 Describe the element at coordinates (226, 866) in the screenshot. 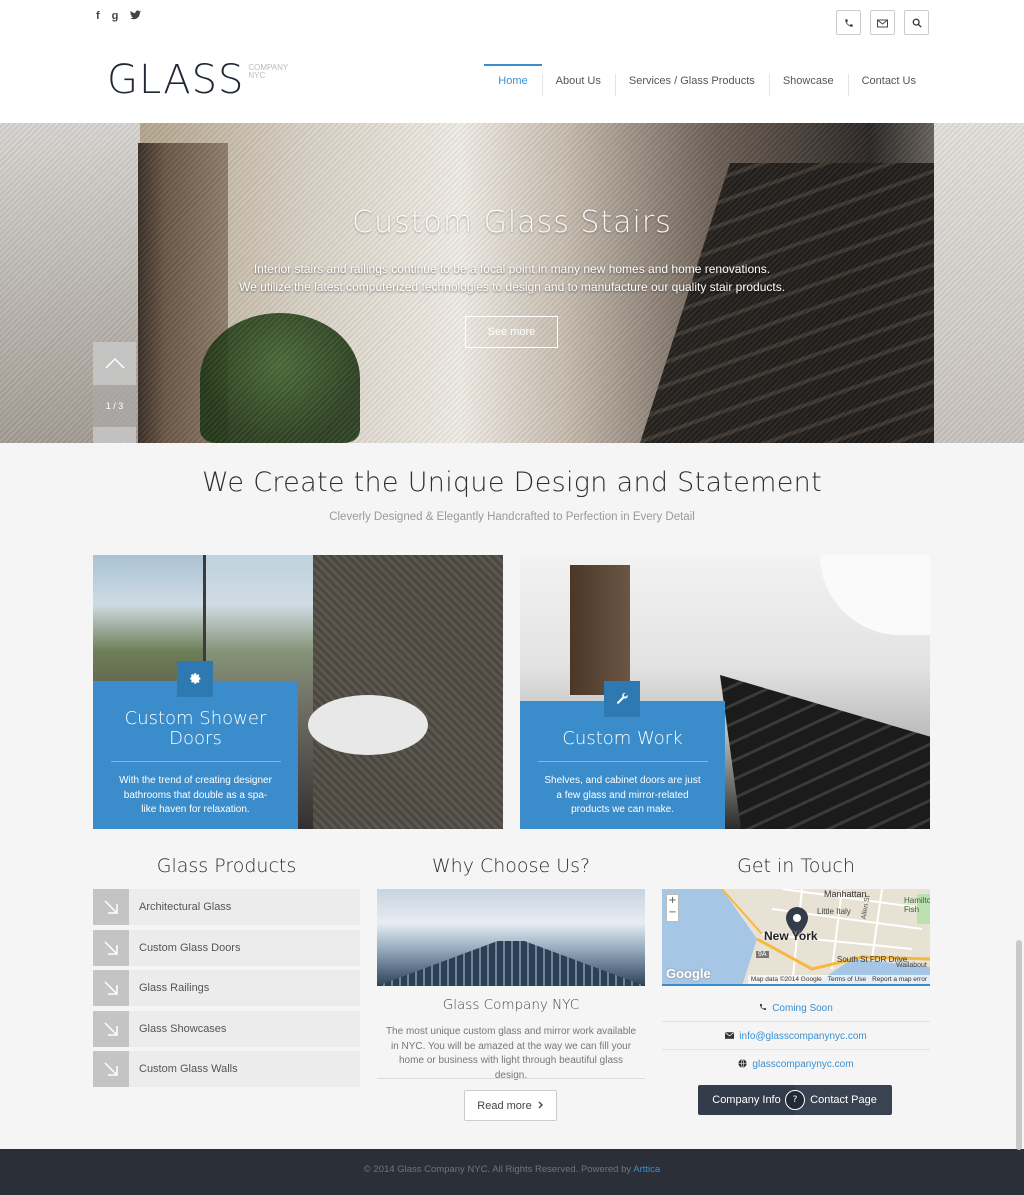

I see `products-title: Glass Products` at that location.